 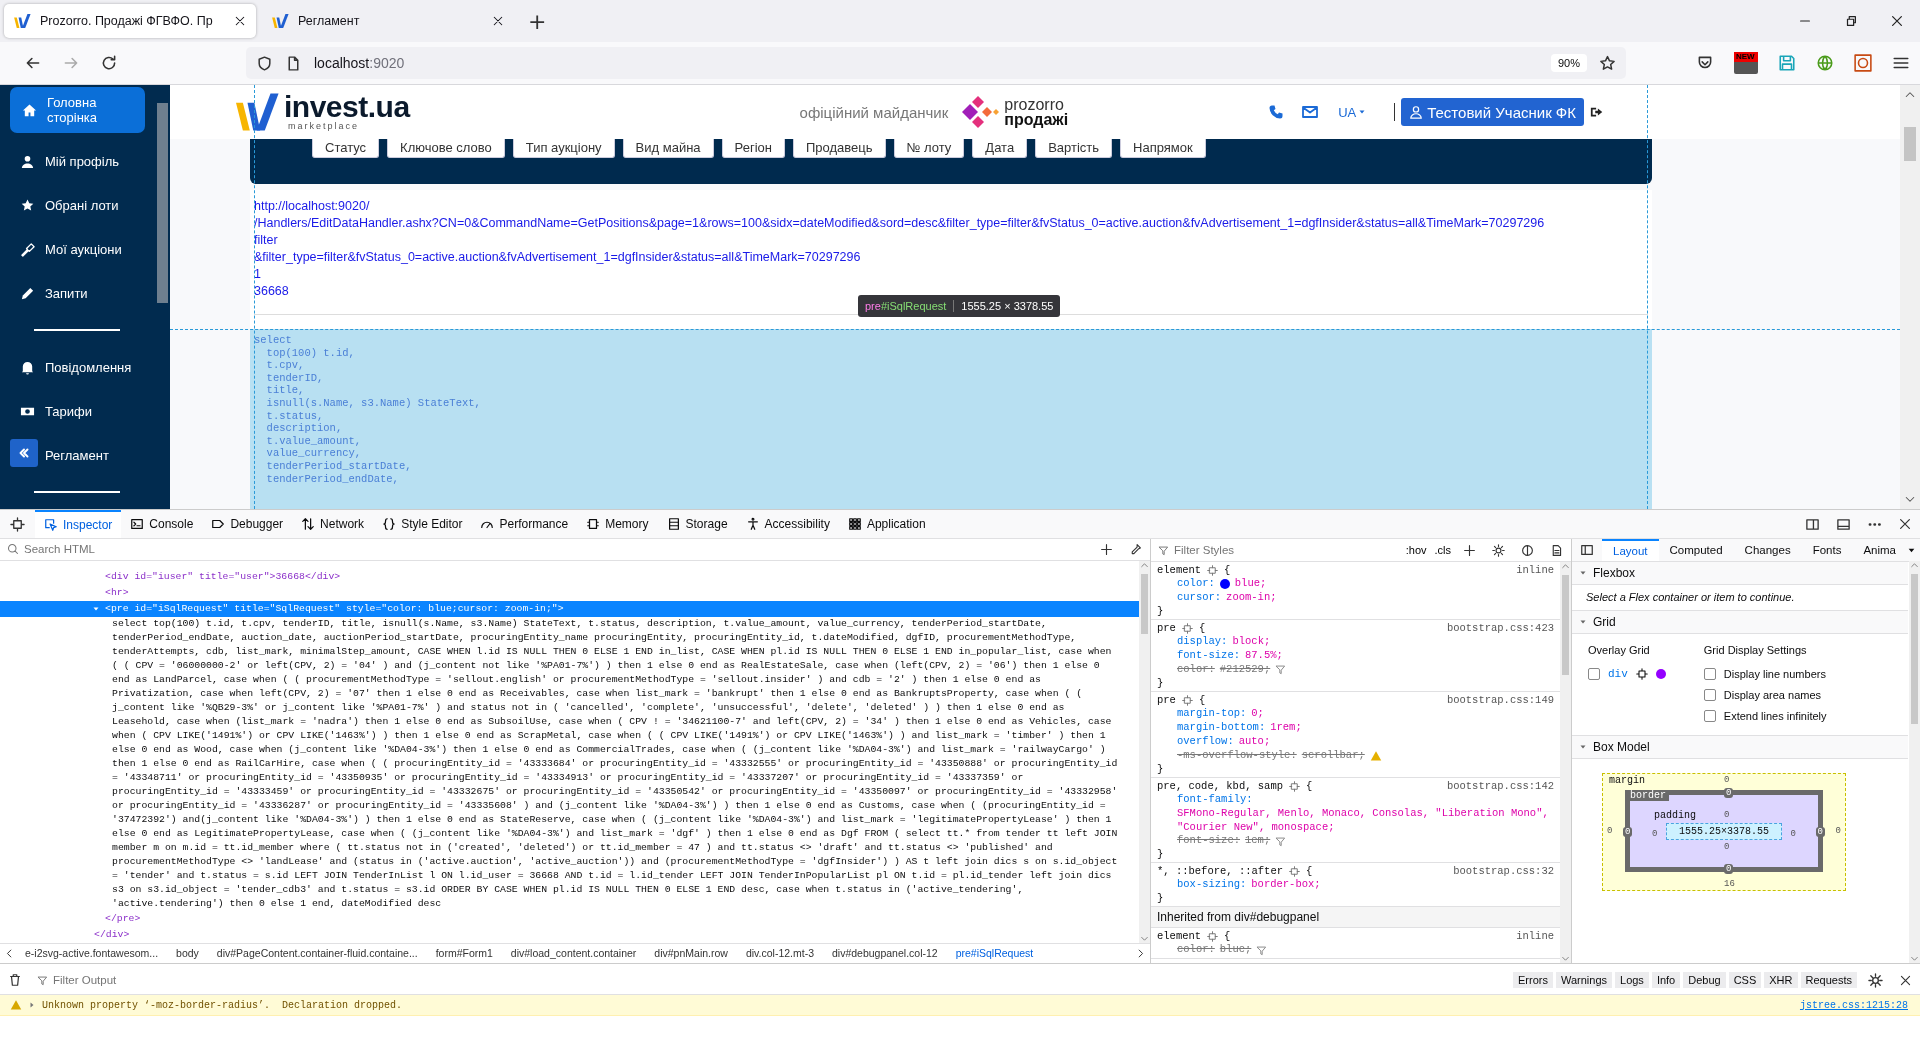 What do you see at coordinates (524, 524) in the screenshot?
I see `devtools-tab: Performance` at bounding box center [524, 524].